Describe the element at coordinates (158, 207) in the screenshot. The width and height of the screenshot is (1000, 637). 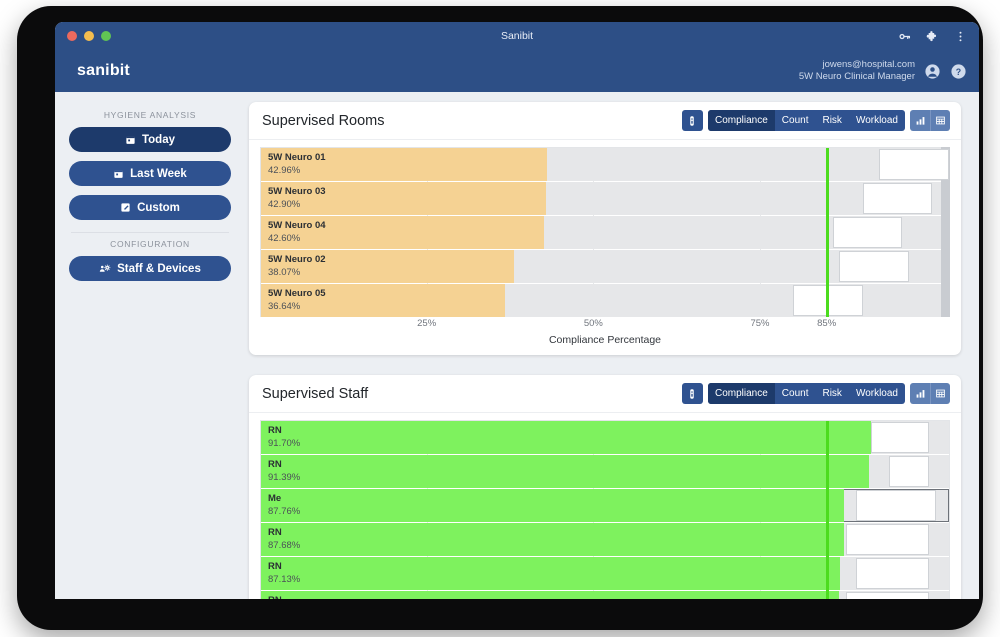
I see `sidebar-item-label: Custom` at that location.